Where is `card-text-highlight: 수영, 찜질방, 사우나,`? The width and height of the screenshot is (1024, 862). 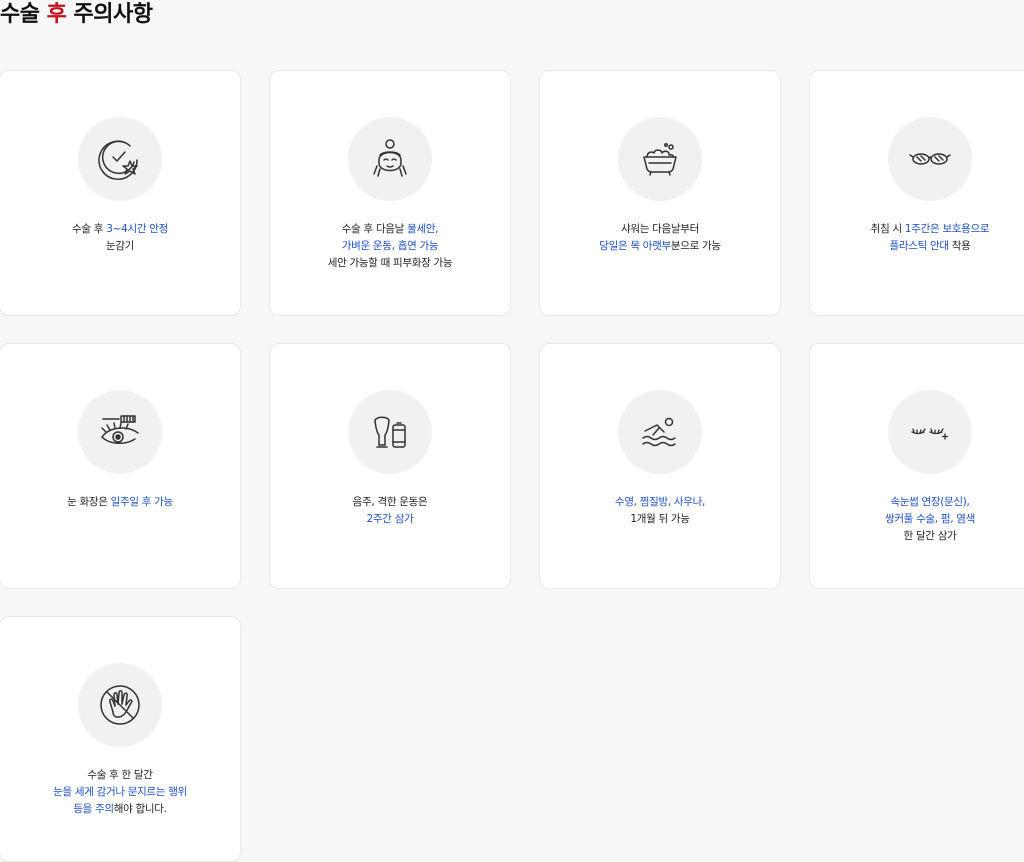
card-text-highlight: 수영, 찜질방, 사우나, is located at coordinates (660, 502).